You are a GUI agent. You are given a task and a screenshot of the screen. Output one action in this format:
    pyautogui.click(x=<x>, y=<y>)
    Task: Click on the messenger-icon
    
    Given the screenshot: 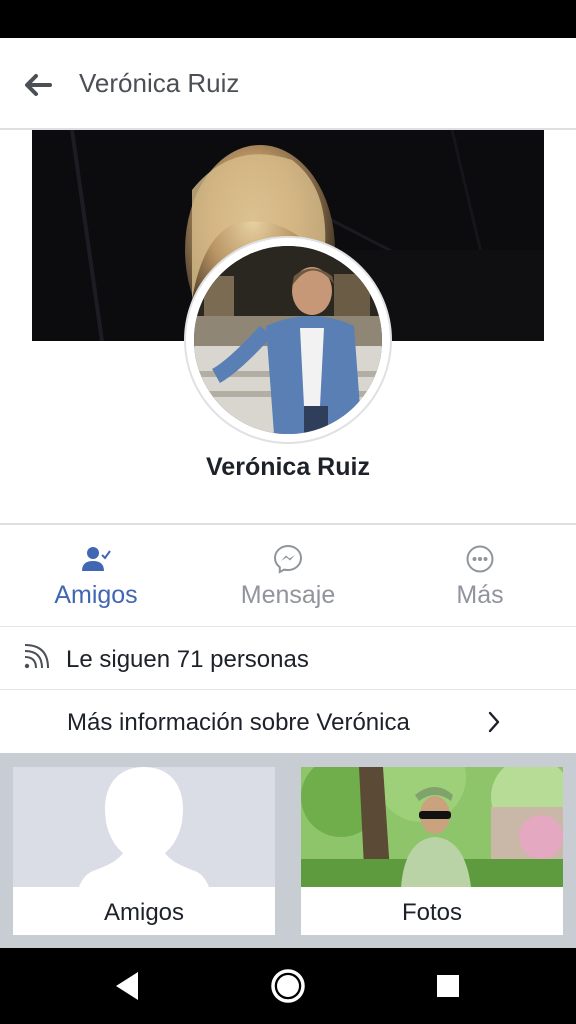 What is the action you would take?
    pyautogui.click(x=288, y=559)
    